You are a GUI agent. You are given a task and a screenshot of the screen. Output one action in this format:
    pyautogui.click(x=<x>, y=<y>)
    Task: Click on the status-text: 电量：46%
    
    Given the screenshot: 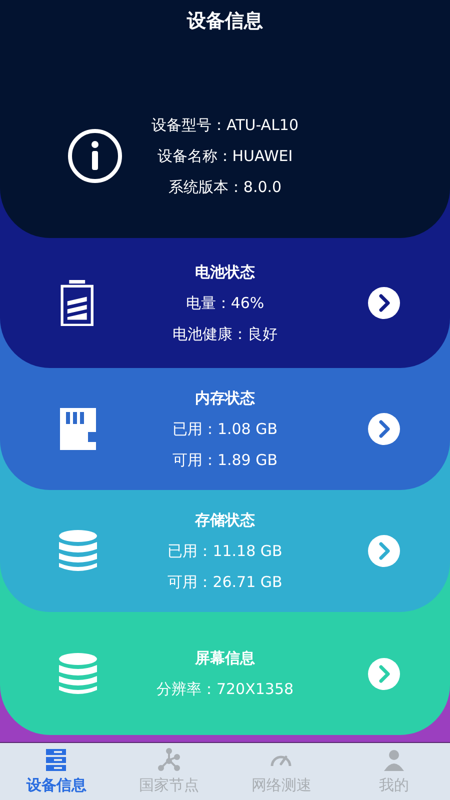 What is the action you would take?
    pyautogui.click(x=225, y=303)
    